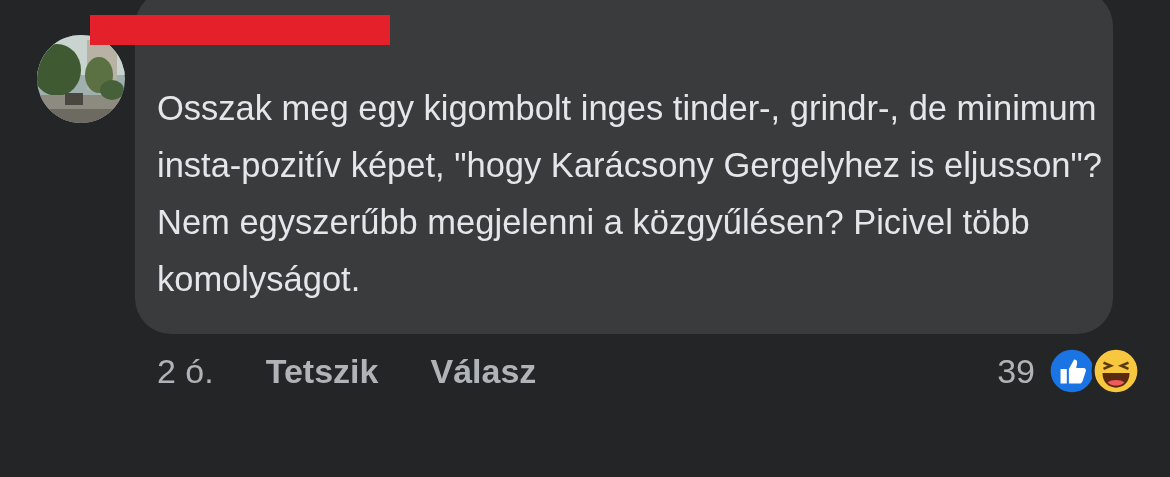 Image resolution: width=1170 pixels, height=477 pixels. Describe the element at coordinates (1116, 371) in the screenshot. I see `laughing-face-icon` at that location.